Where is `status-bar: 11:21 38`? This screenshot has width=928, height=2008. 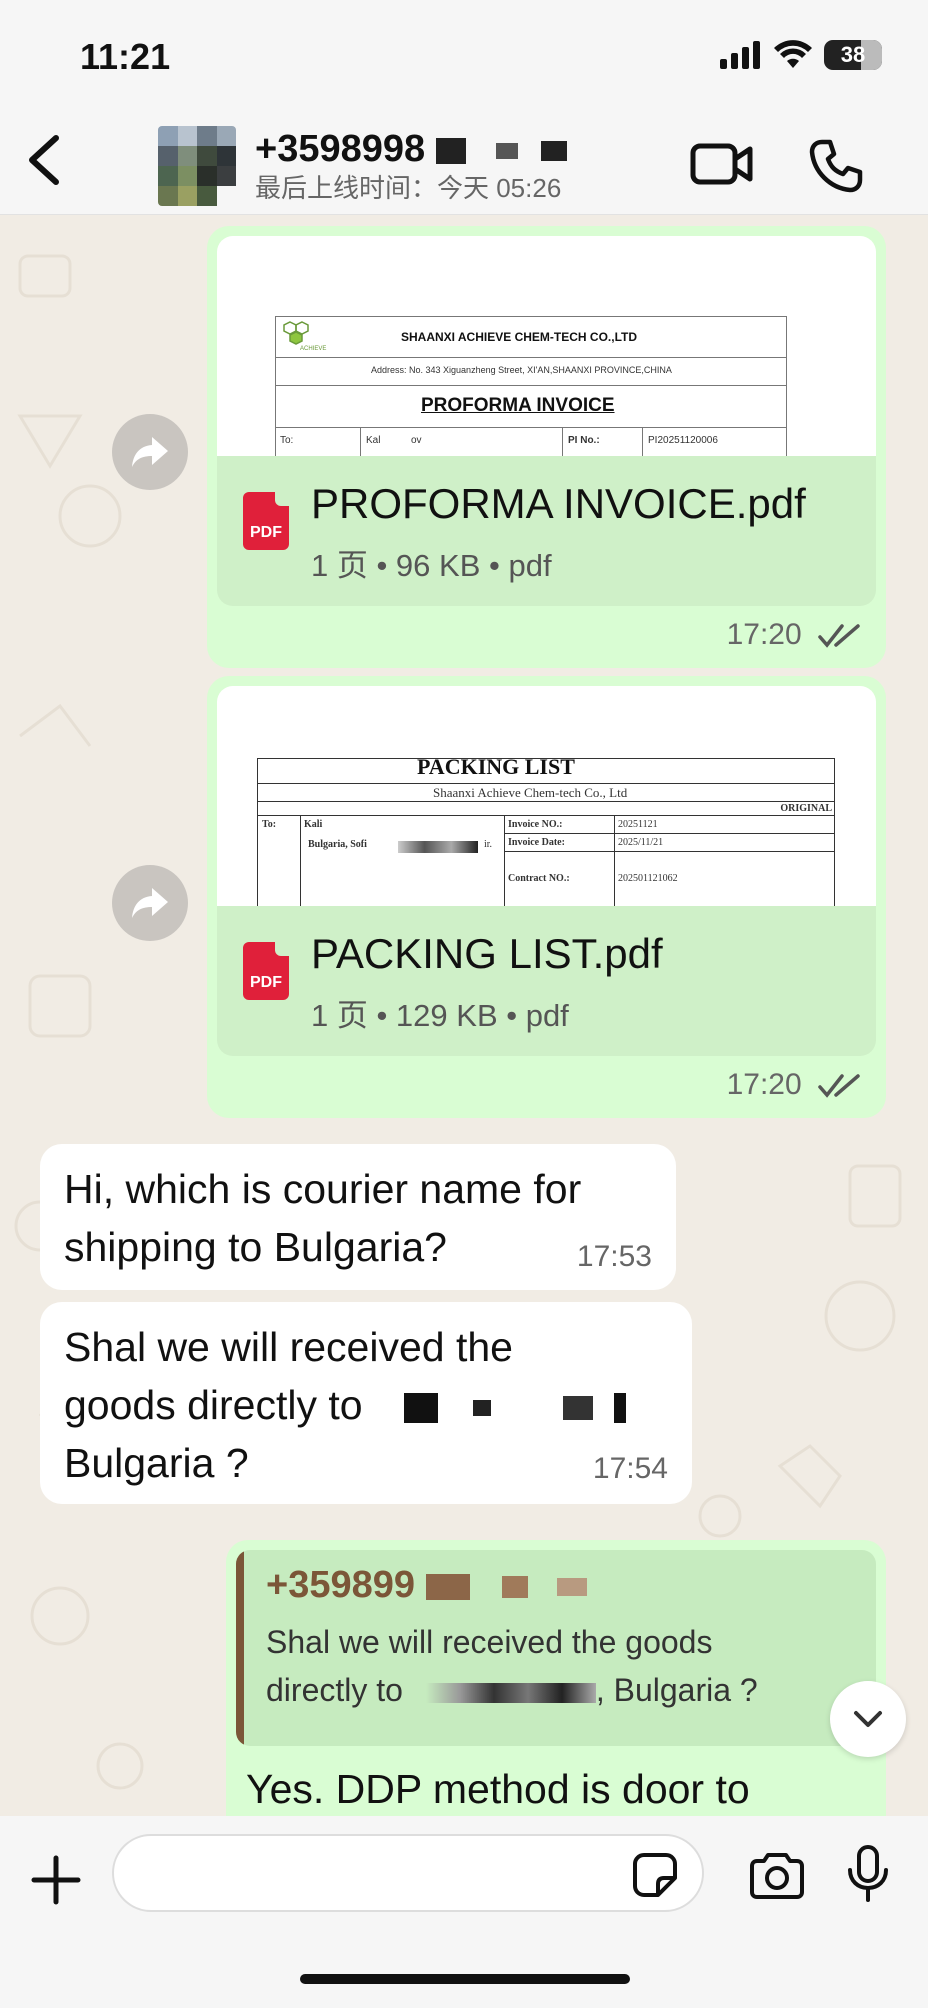
status-bar: 11:21 38 is located at coordinates (464, 55).